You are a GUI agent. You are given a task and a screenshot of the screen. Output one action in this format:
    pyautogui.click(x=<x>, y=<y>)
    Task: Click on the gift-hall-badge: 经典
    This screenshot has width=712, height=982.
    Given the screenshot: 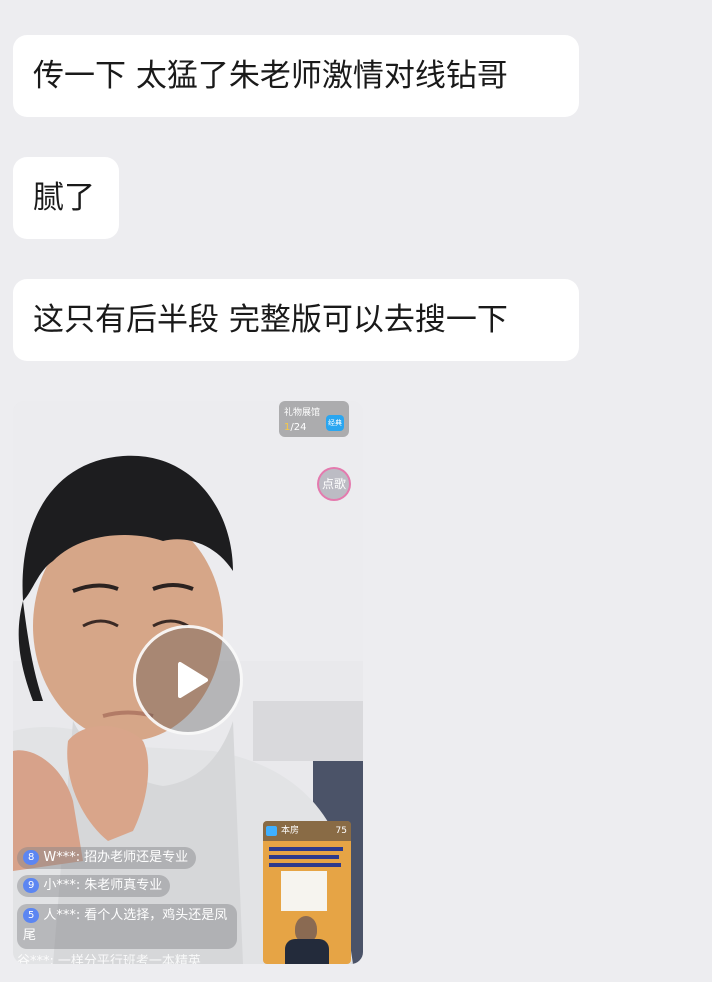 What is the action you would take?
    pyautogui.click(x=335, y=423)
    